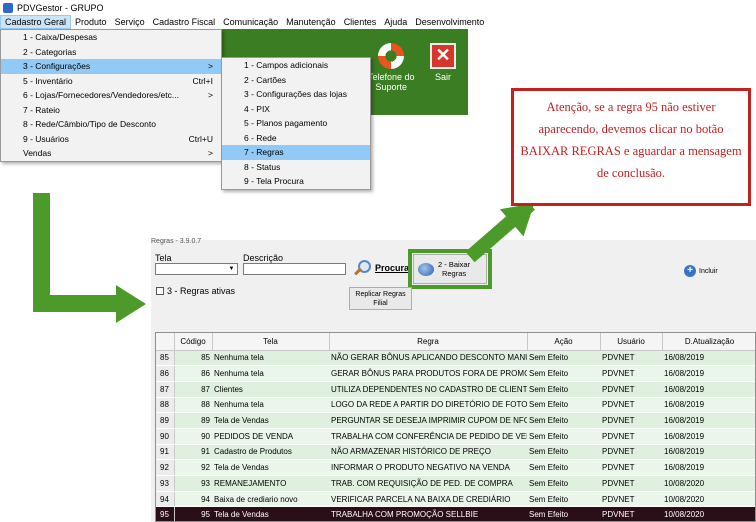 Image resolution: width=756 pixels, height=522 pixels. I want to click on table-cell: REMANEJAMENTO, so click(270, 483).